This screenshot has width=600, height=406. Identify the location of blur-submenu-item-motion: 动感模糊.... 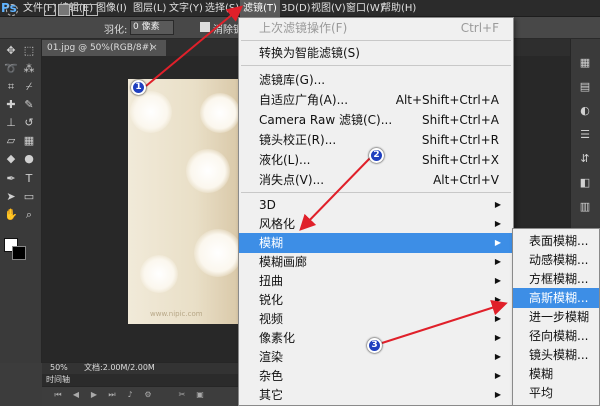
(556, 260).